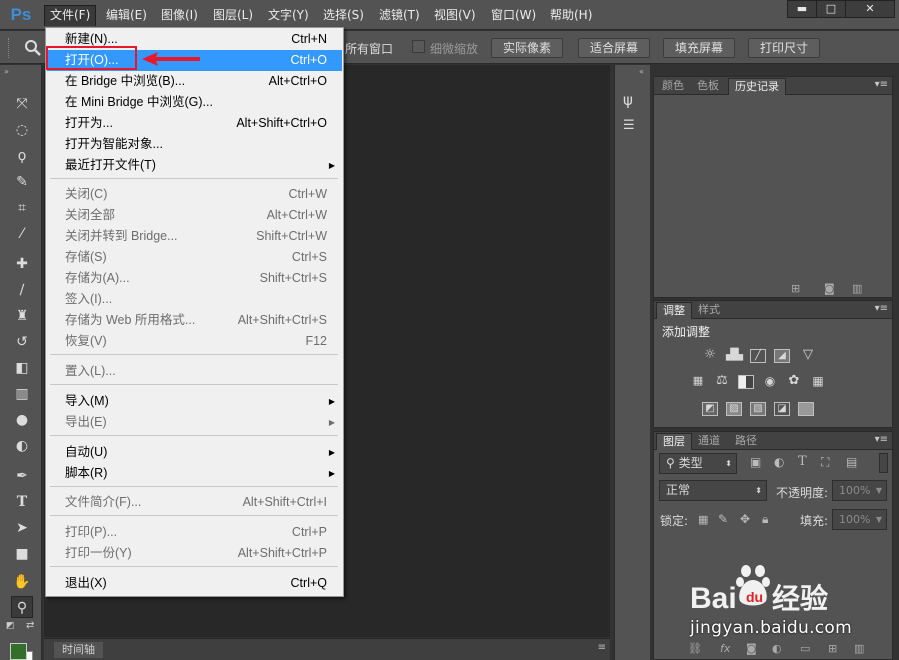 This screenshot has width=899, height=660. What do you see at coordinates (194, 583) in the screenshot?
I see `menu-item-exit: 退出(X) Ctrl+Q` at bounding box center [194, 583].